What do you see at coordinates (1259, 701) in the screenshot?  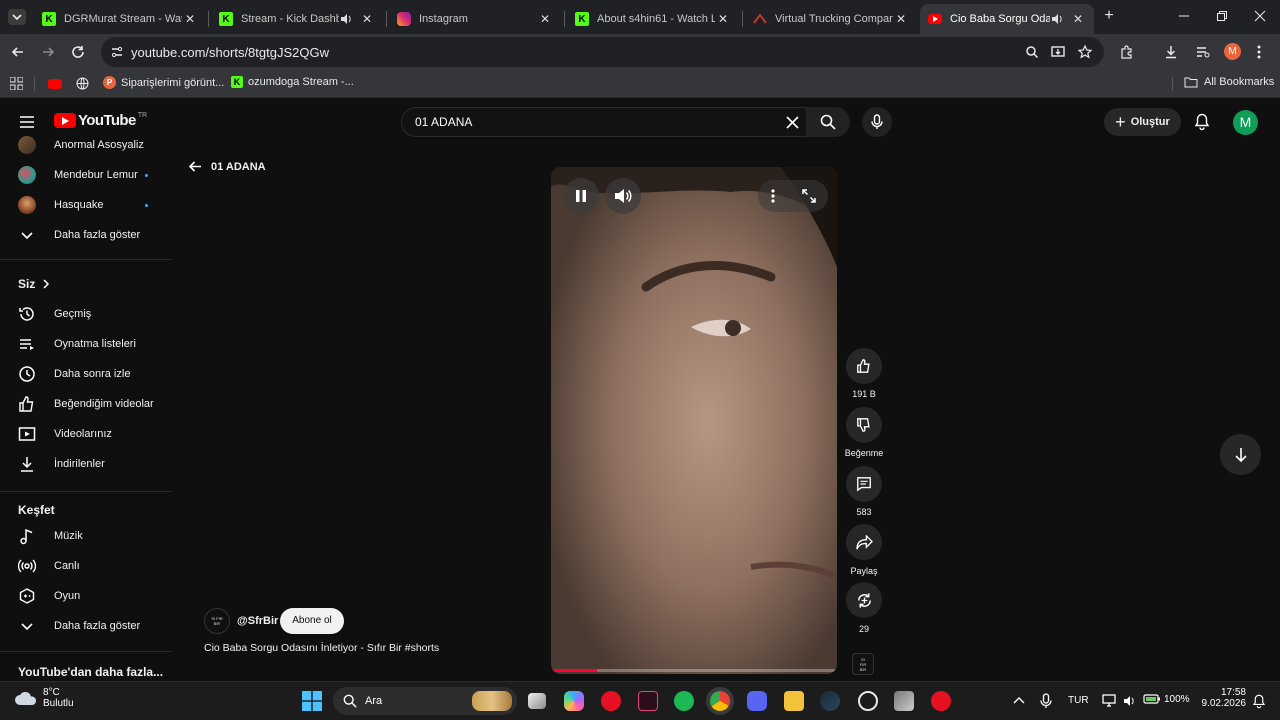 I see `notification-center-icon` at bounding box center [1259, 701].